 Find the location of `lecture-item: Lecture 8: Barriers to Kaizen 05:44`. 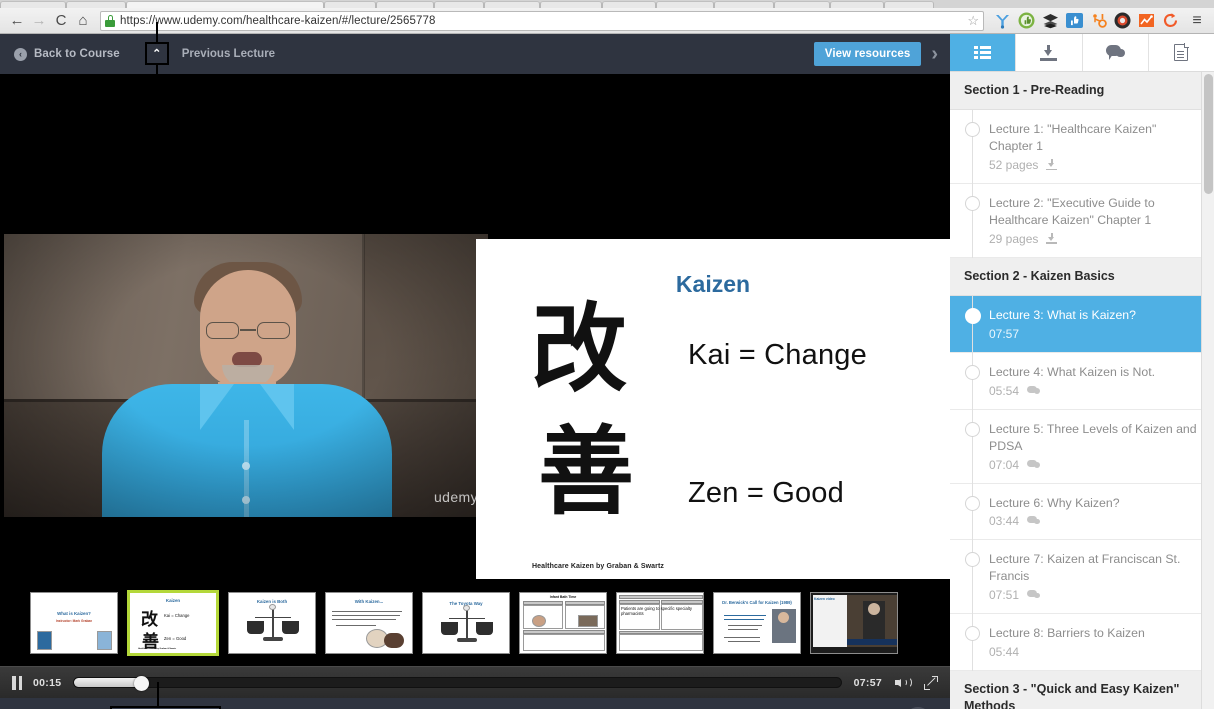

lecture-item: Lecture 8: Barriers to Kaizen 05:44 is located at coordinates (1082, 642).